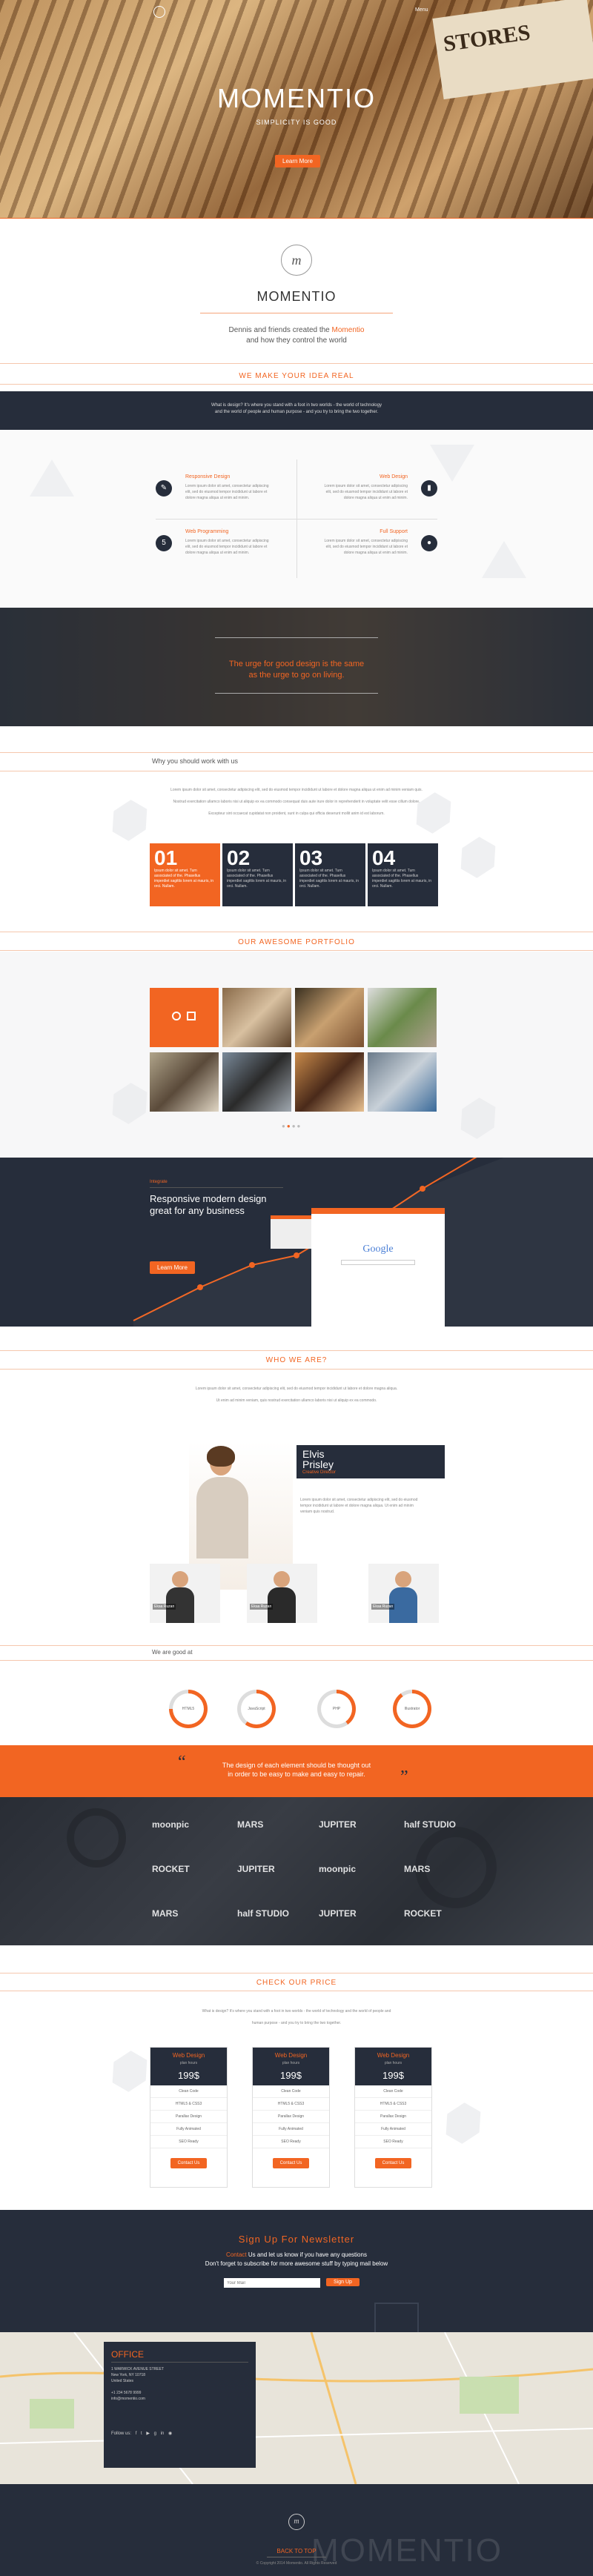  I want to click on plan-feature: Fully Animated, so click(393, 2129).